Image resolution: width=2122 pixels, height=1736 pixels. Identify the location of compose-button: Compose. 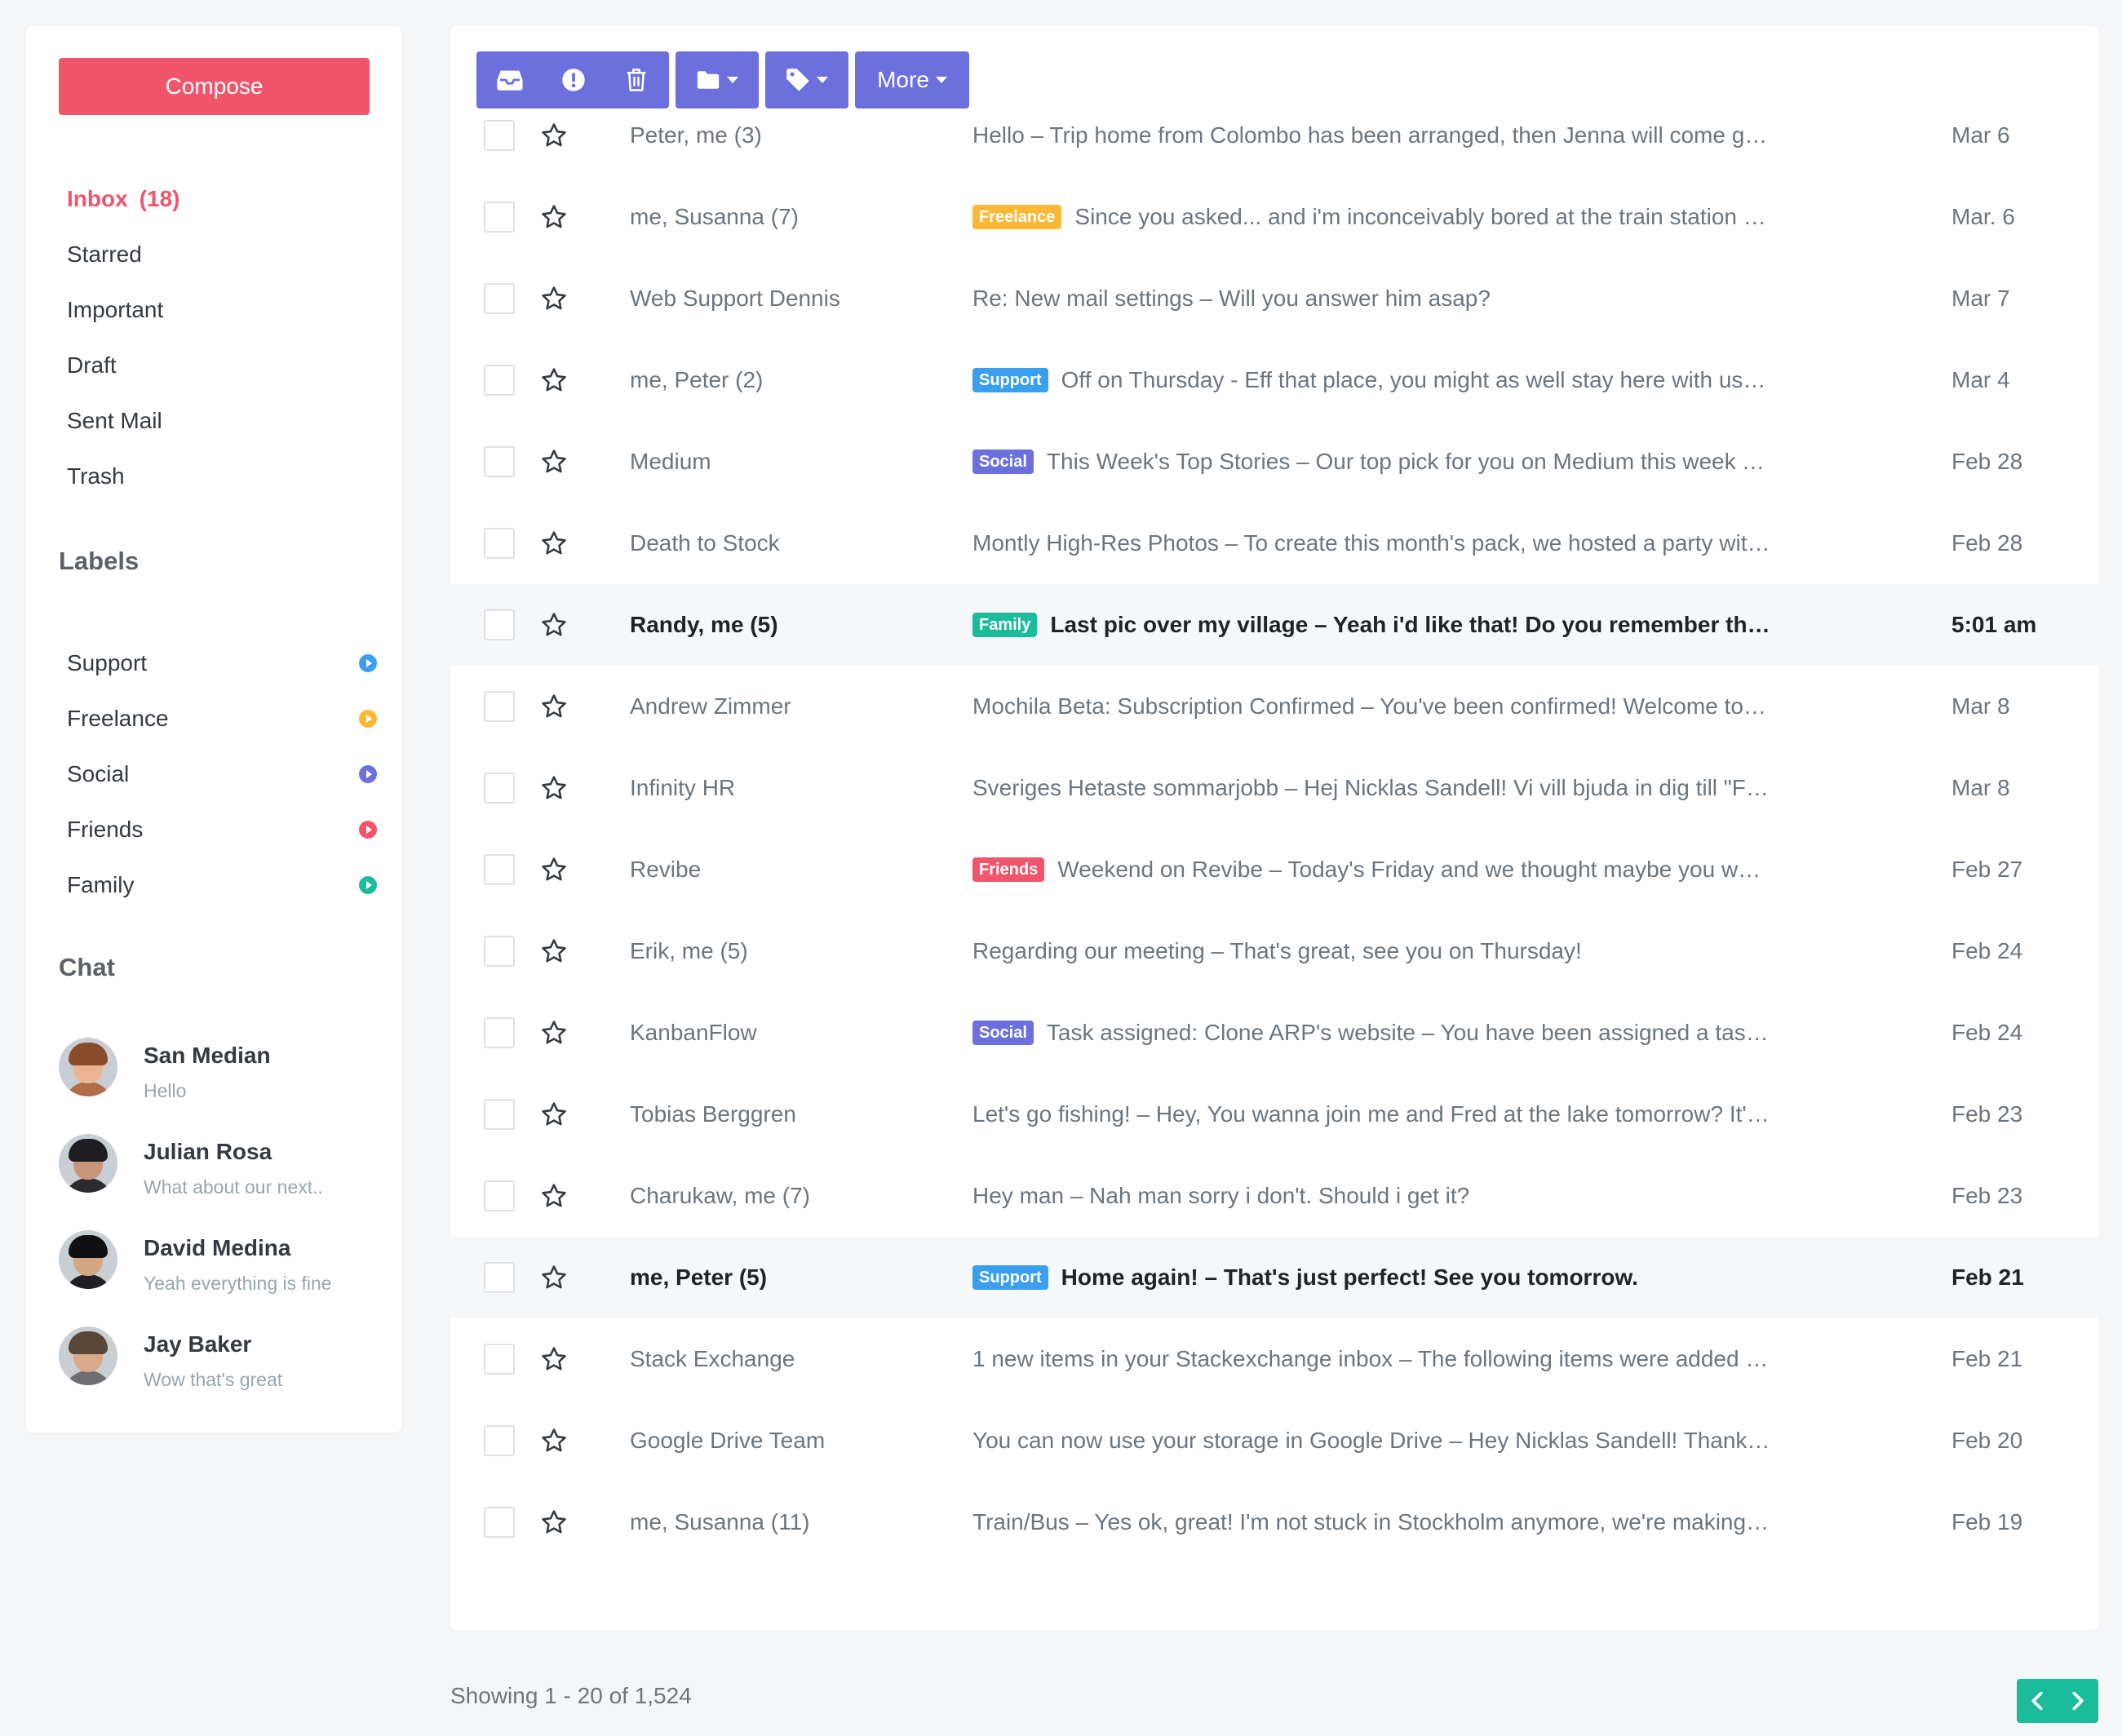
(214, 86).